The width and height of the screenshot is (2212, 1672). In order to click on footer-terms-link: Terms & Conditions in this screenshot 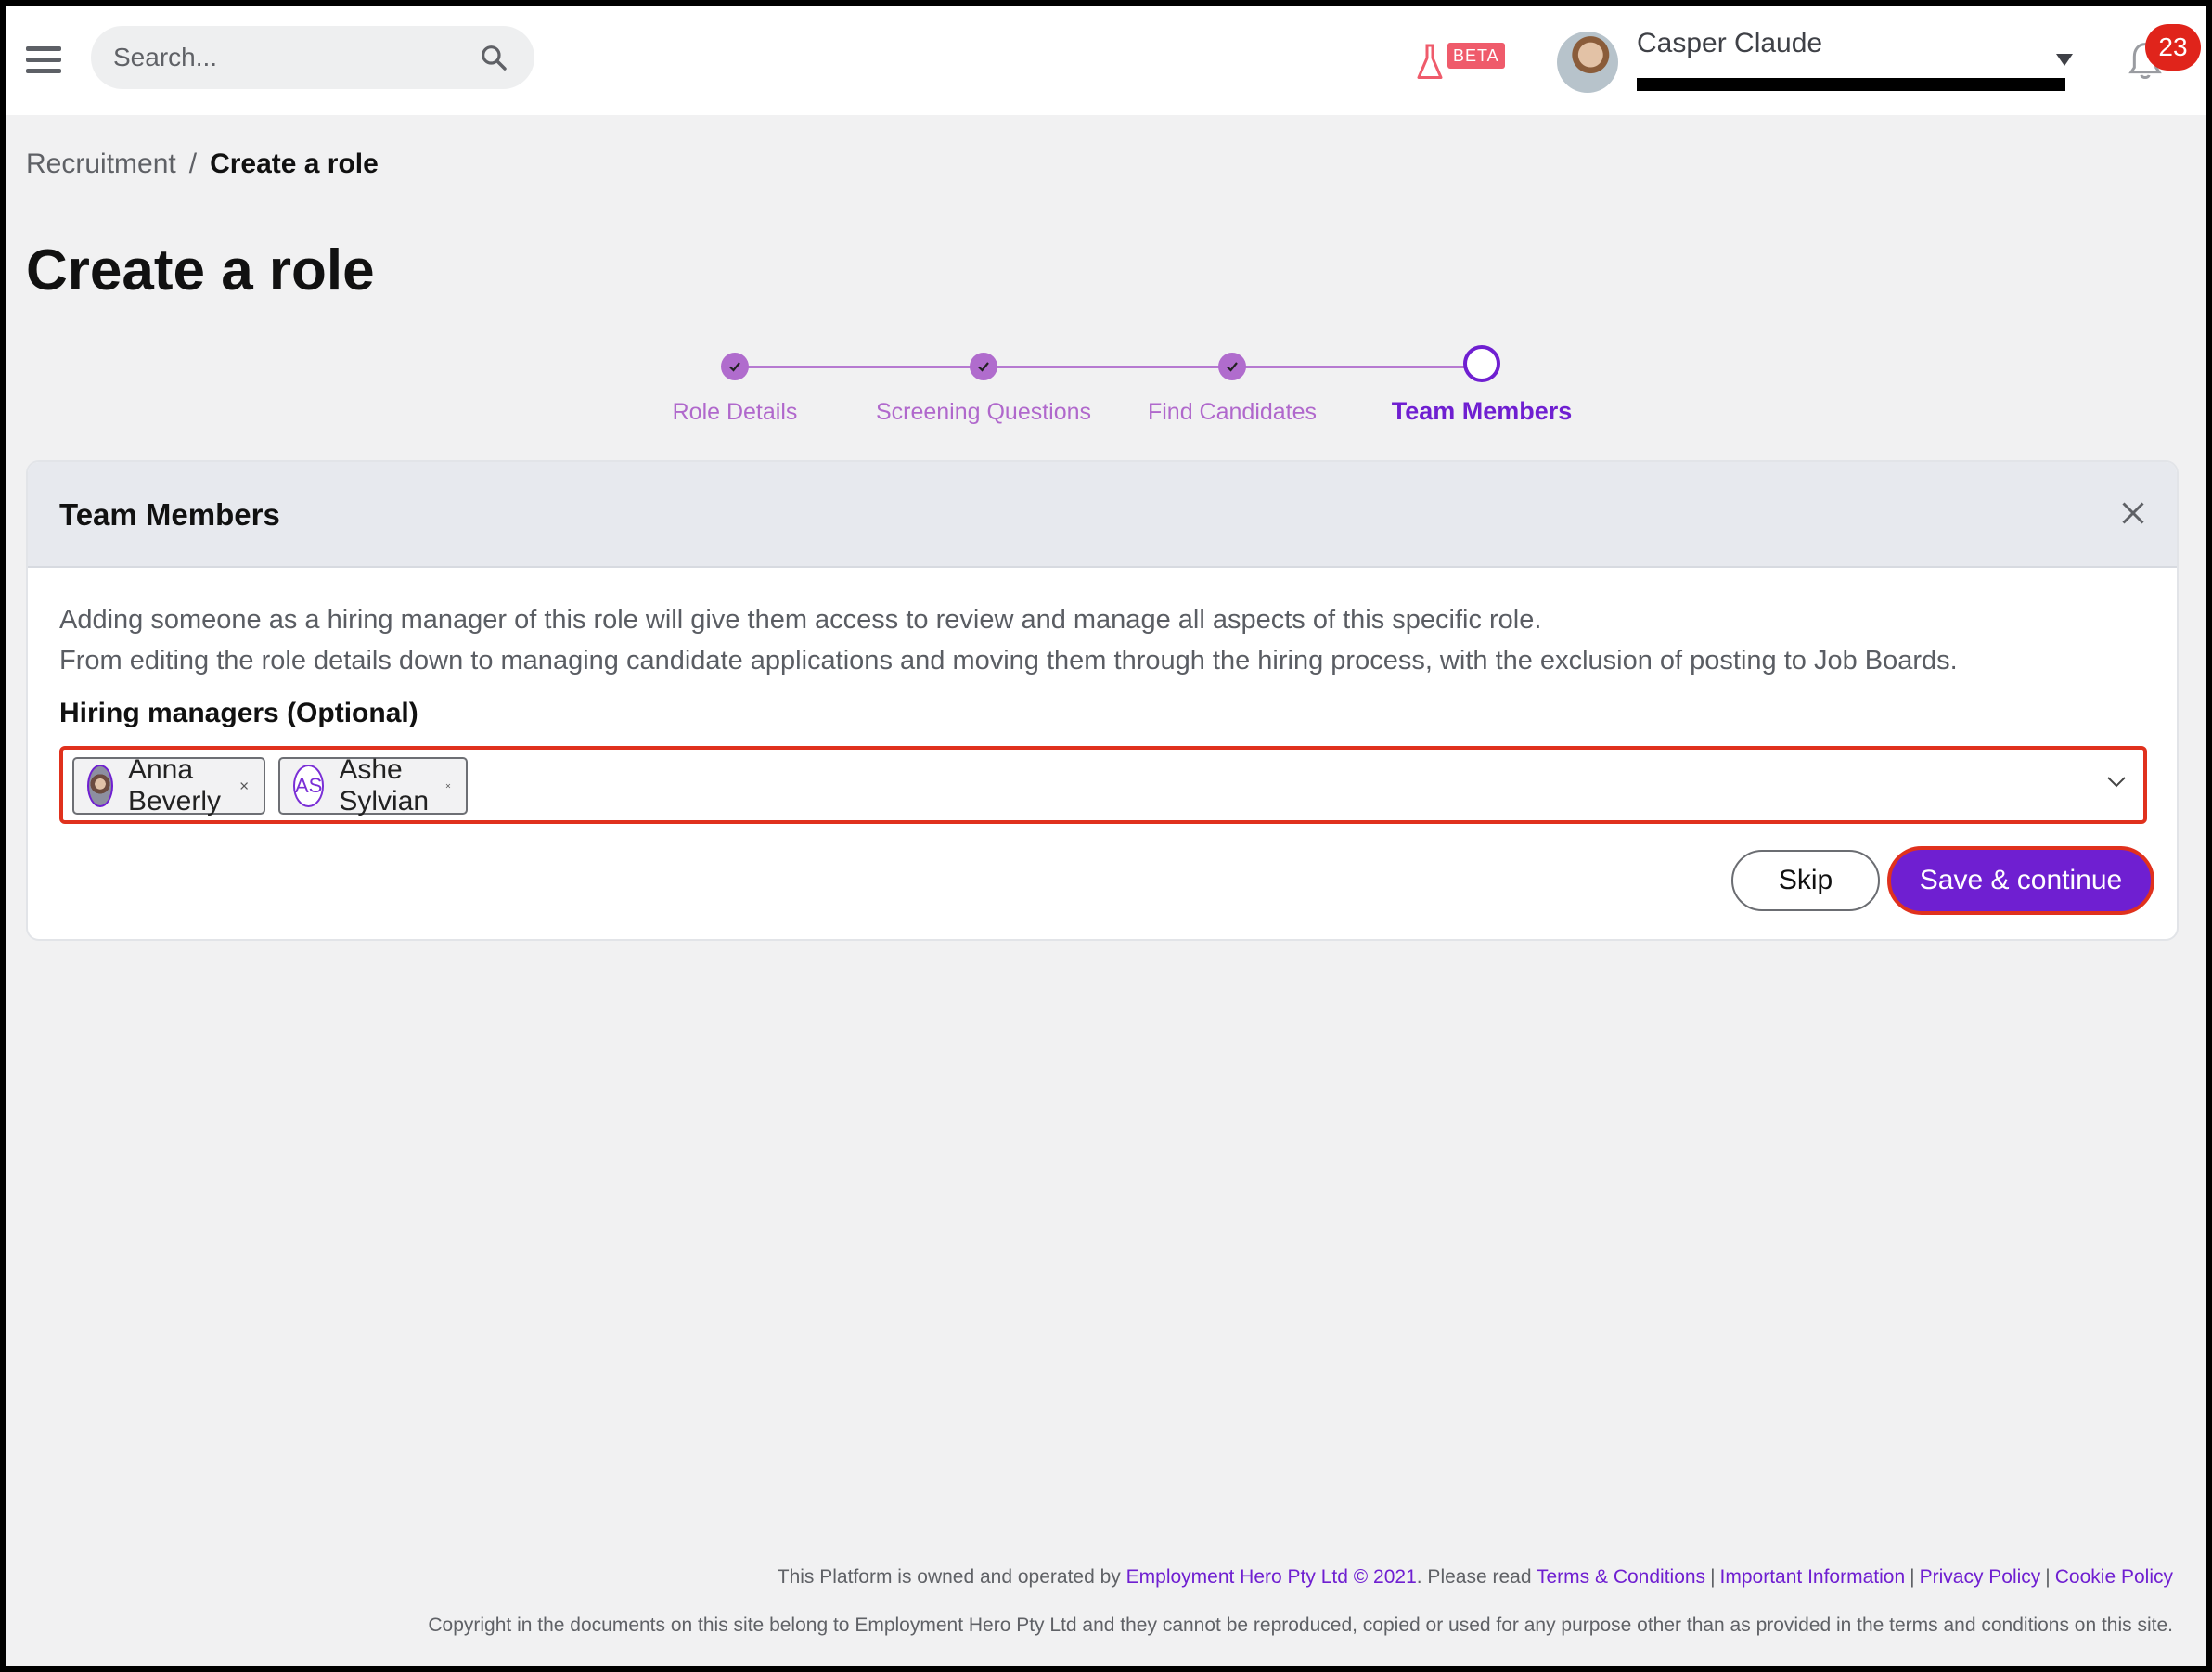, I will do `click(1621, 1577)`.